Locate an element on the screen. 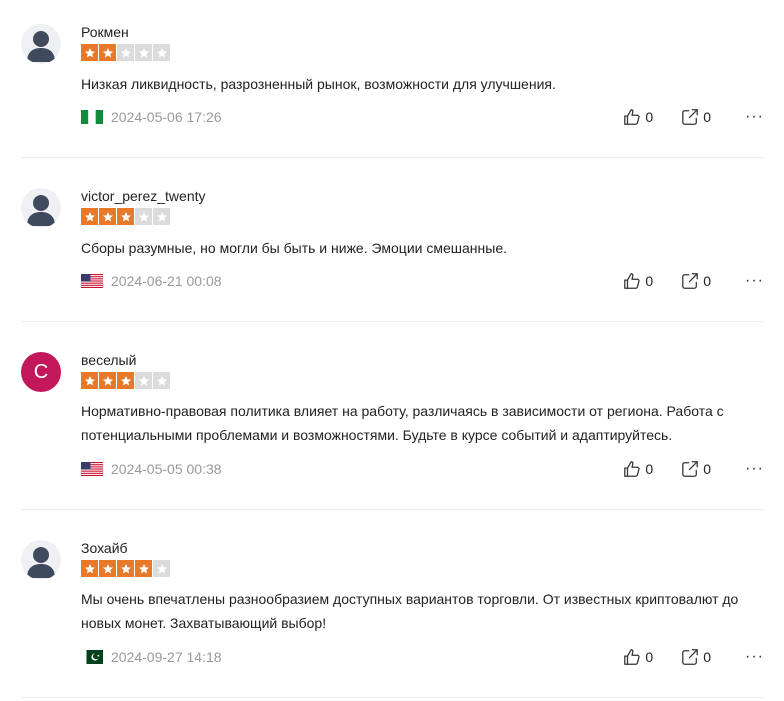 The height and width of the screenshot is (701, 784). avatar-letter: C is located at coordinates (41, 371).